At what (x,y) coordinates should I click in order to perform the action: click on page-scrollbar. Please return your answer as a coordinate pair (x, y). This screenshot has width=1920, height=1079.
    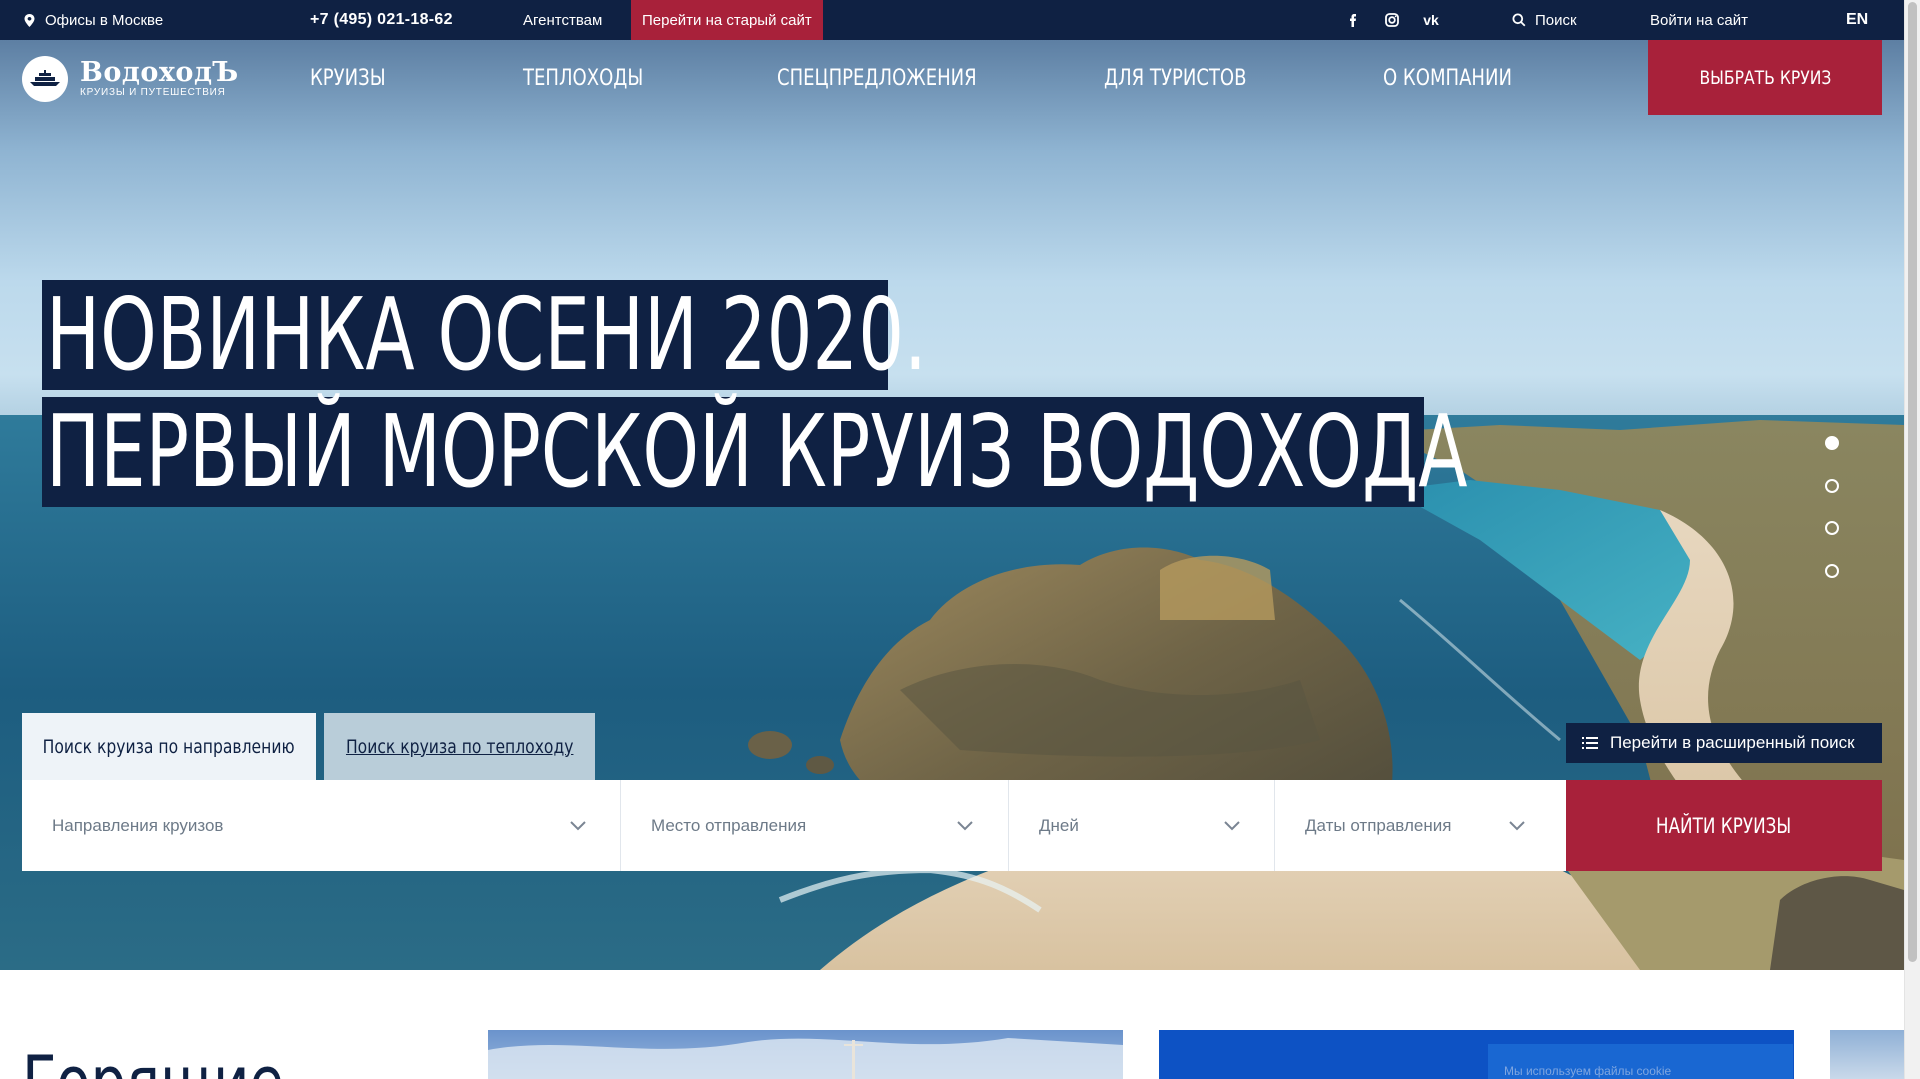
    Looking at the image, I should click on (1912, 539).